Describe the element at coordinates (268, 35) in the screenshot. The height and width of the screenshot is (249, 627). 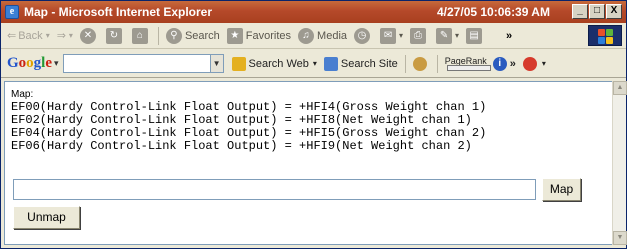
I see `favorites-label: Favorites` at that location.